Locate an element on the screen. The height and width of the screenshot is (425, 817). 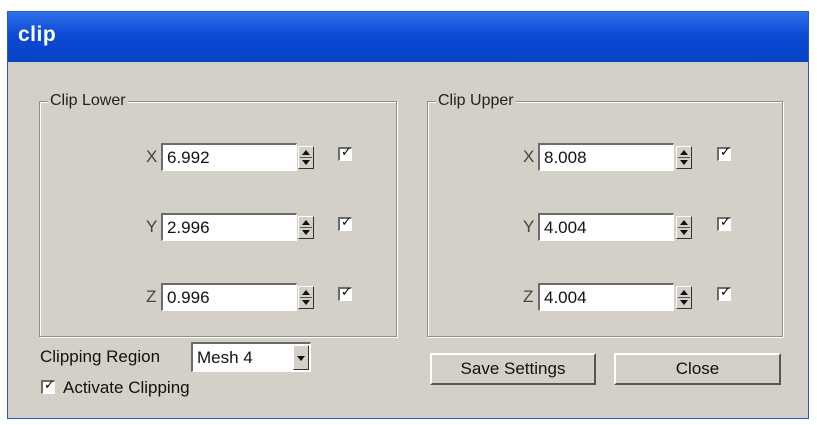
clipping-region-select: Mesh 4 is located at coordinates (251, 357).